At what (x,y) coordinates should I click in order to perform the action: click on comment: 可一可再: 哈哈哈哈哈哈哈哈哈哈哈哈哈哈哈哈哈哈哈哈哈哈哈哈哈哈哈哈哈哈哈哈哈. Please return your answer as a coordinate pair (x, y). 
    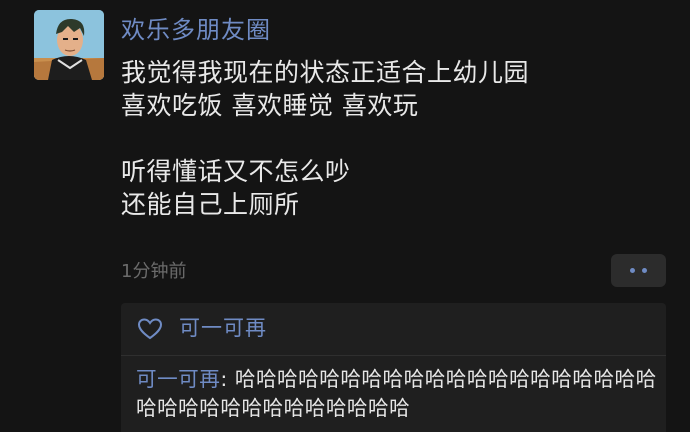
    Looking at the image, I should click on (400, 394).